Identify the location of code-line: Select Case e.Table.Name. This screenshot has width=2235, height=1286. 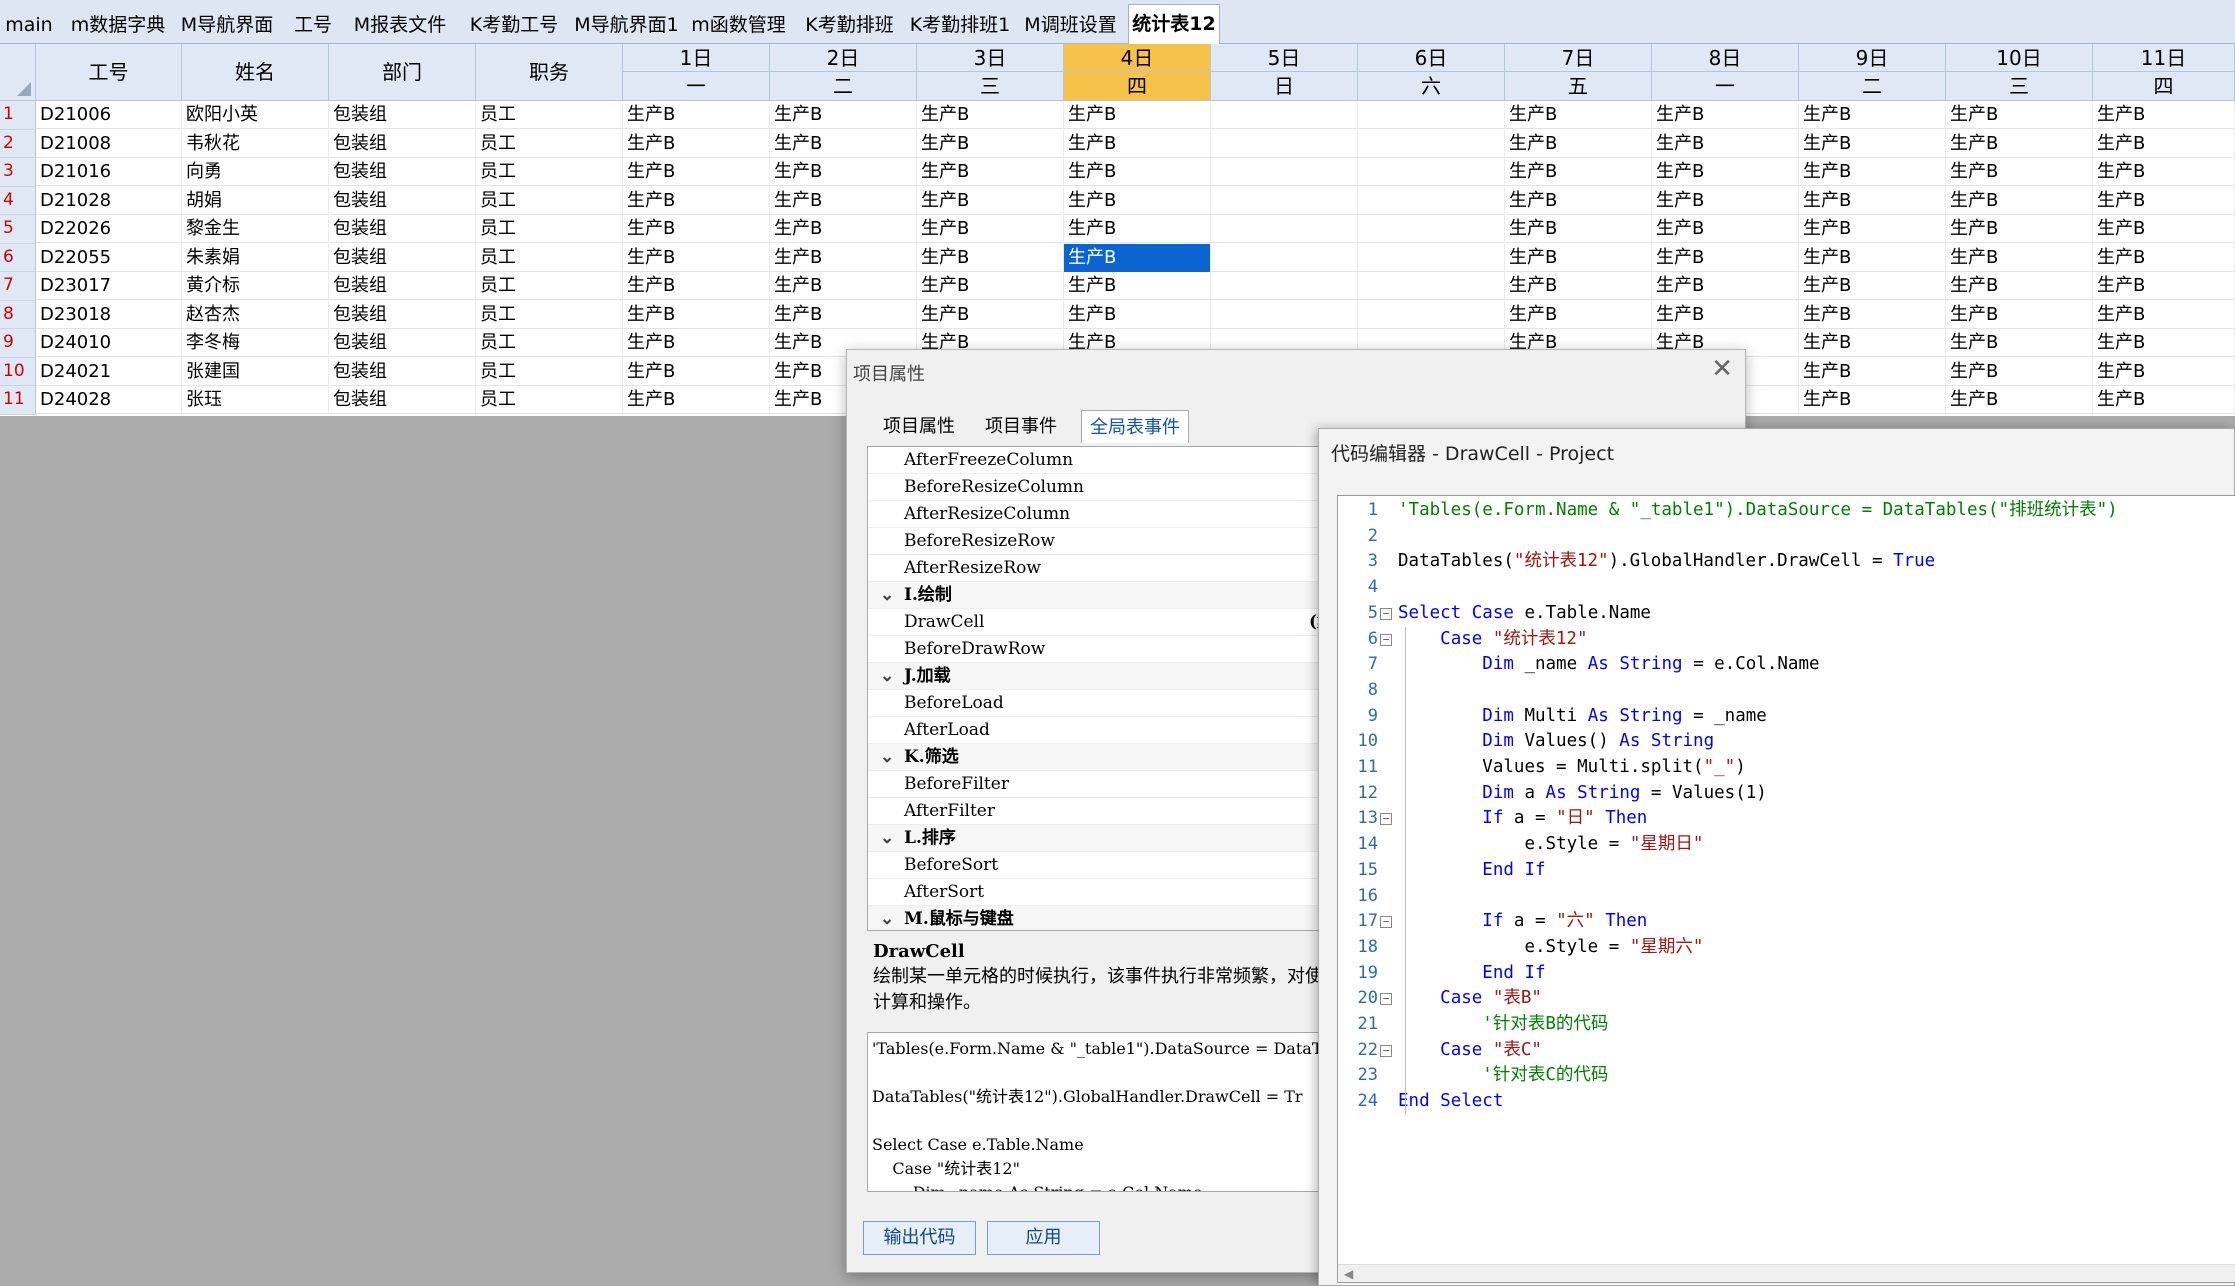
(1524, 614).